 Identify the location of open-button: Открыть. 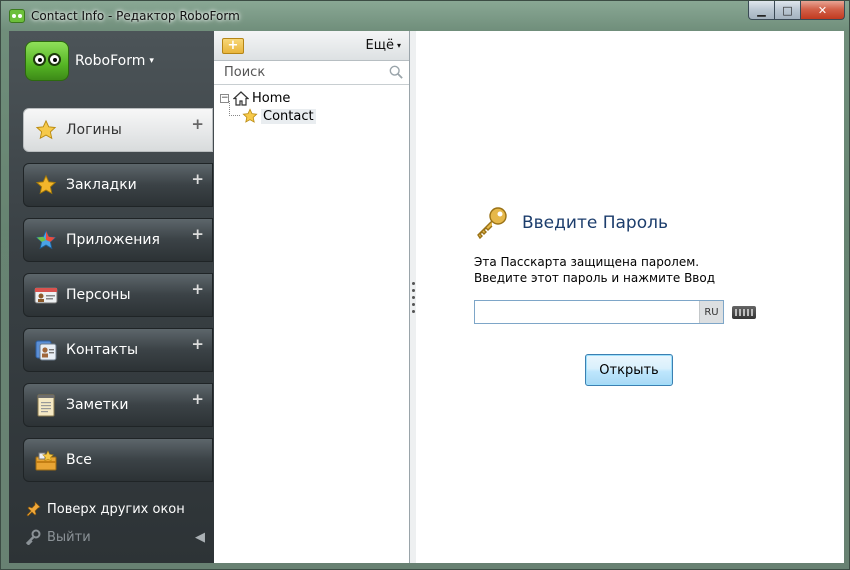
(629, 370).